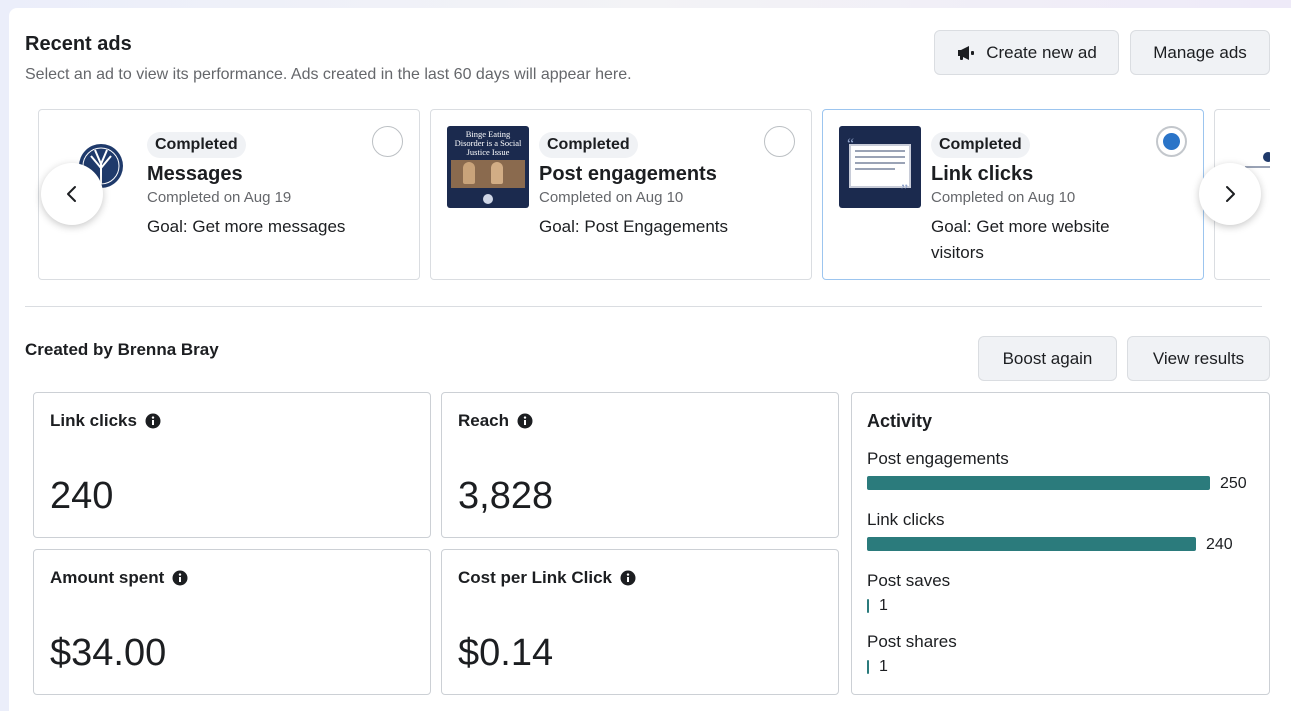 The width and height of the screenshot is (1291, 711). What do you see at coordinates (108, 653) in the screenshot?
I see `metric-value: $34.00` at bounding box center [108, 653].